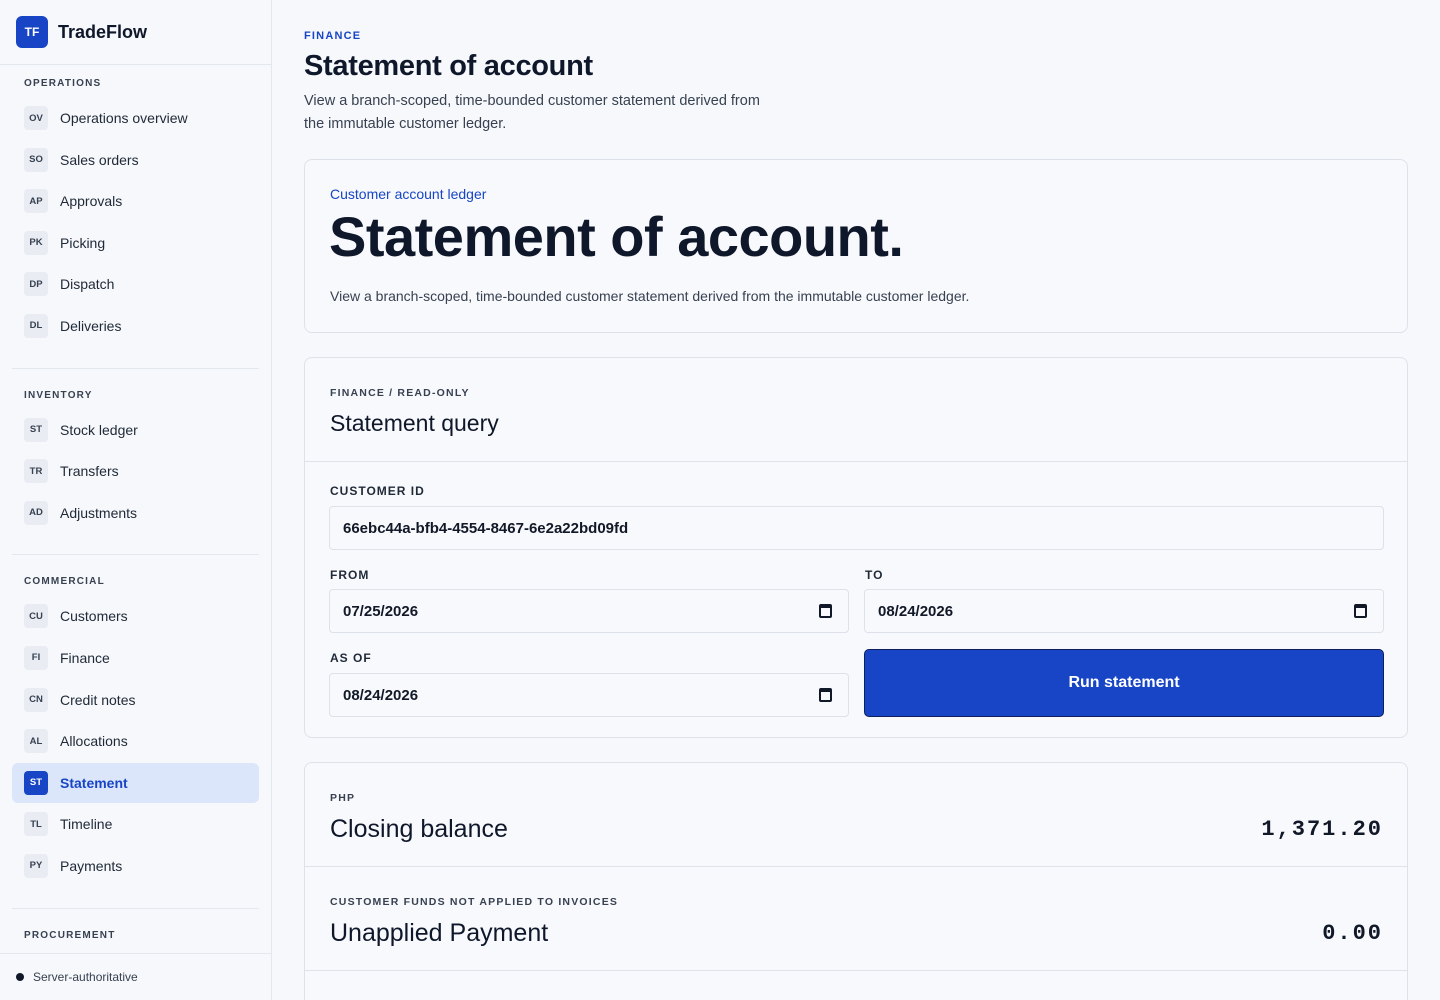  What do you see at coordinates (381, 695) in the screenshot?
I see `as-of-date-value: 08/24/2026` at bounding box center [381, 695].